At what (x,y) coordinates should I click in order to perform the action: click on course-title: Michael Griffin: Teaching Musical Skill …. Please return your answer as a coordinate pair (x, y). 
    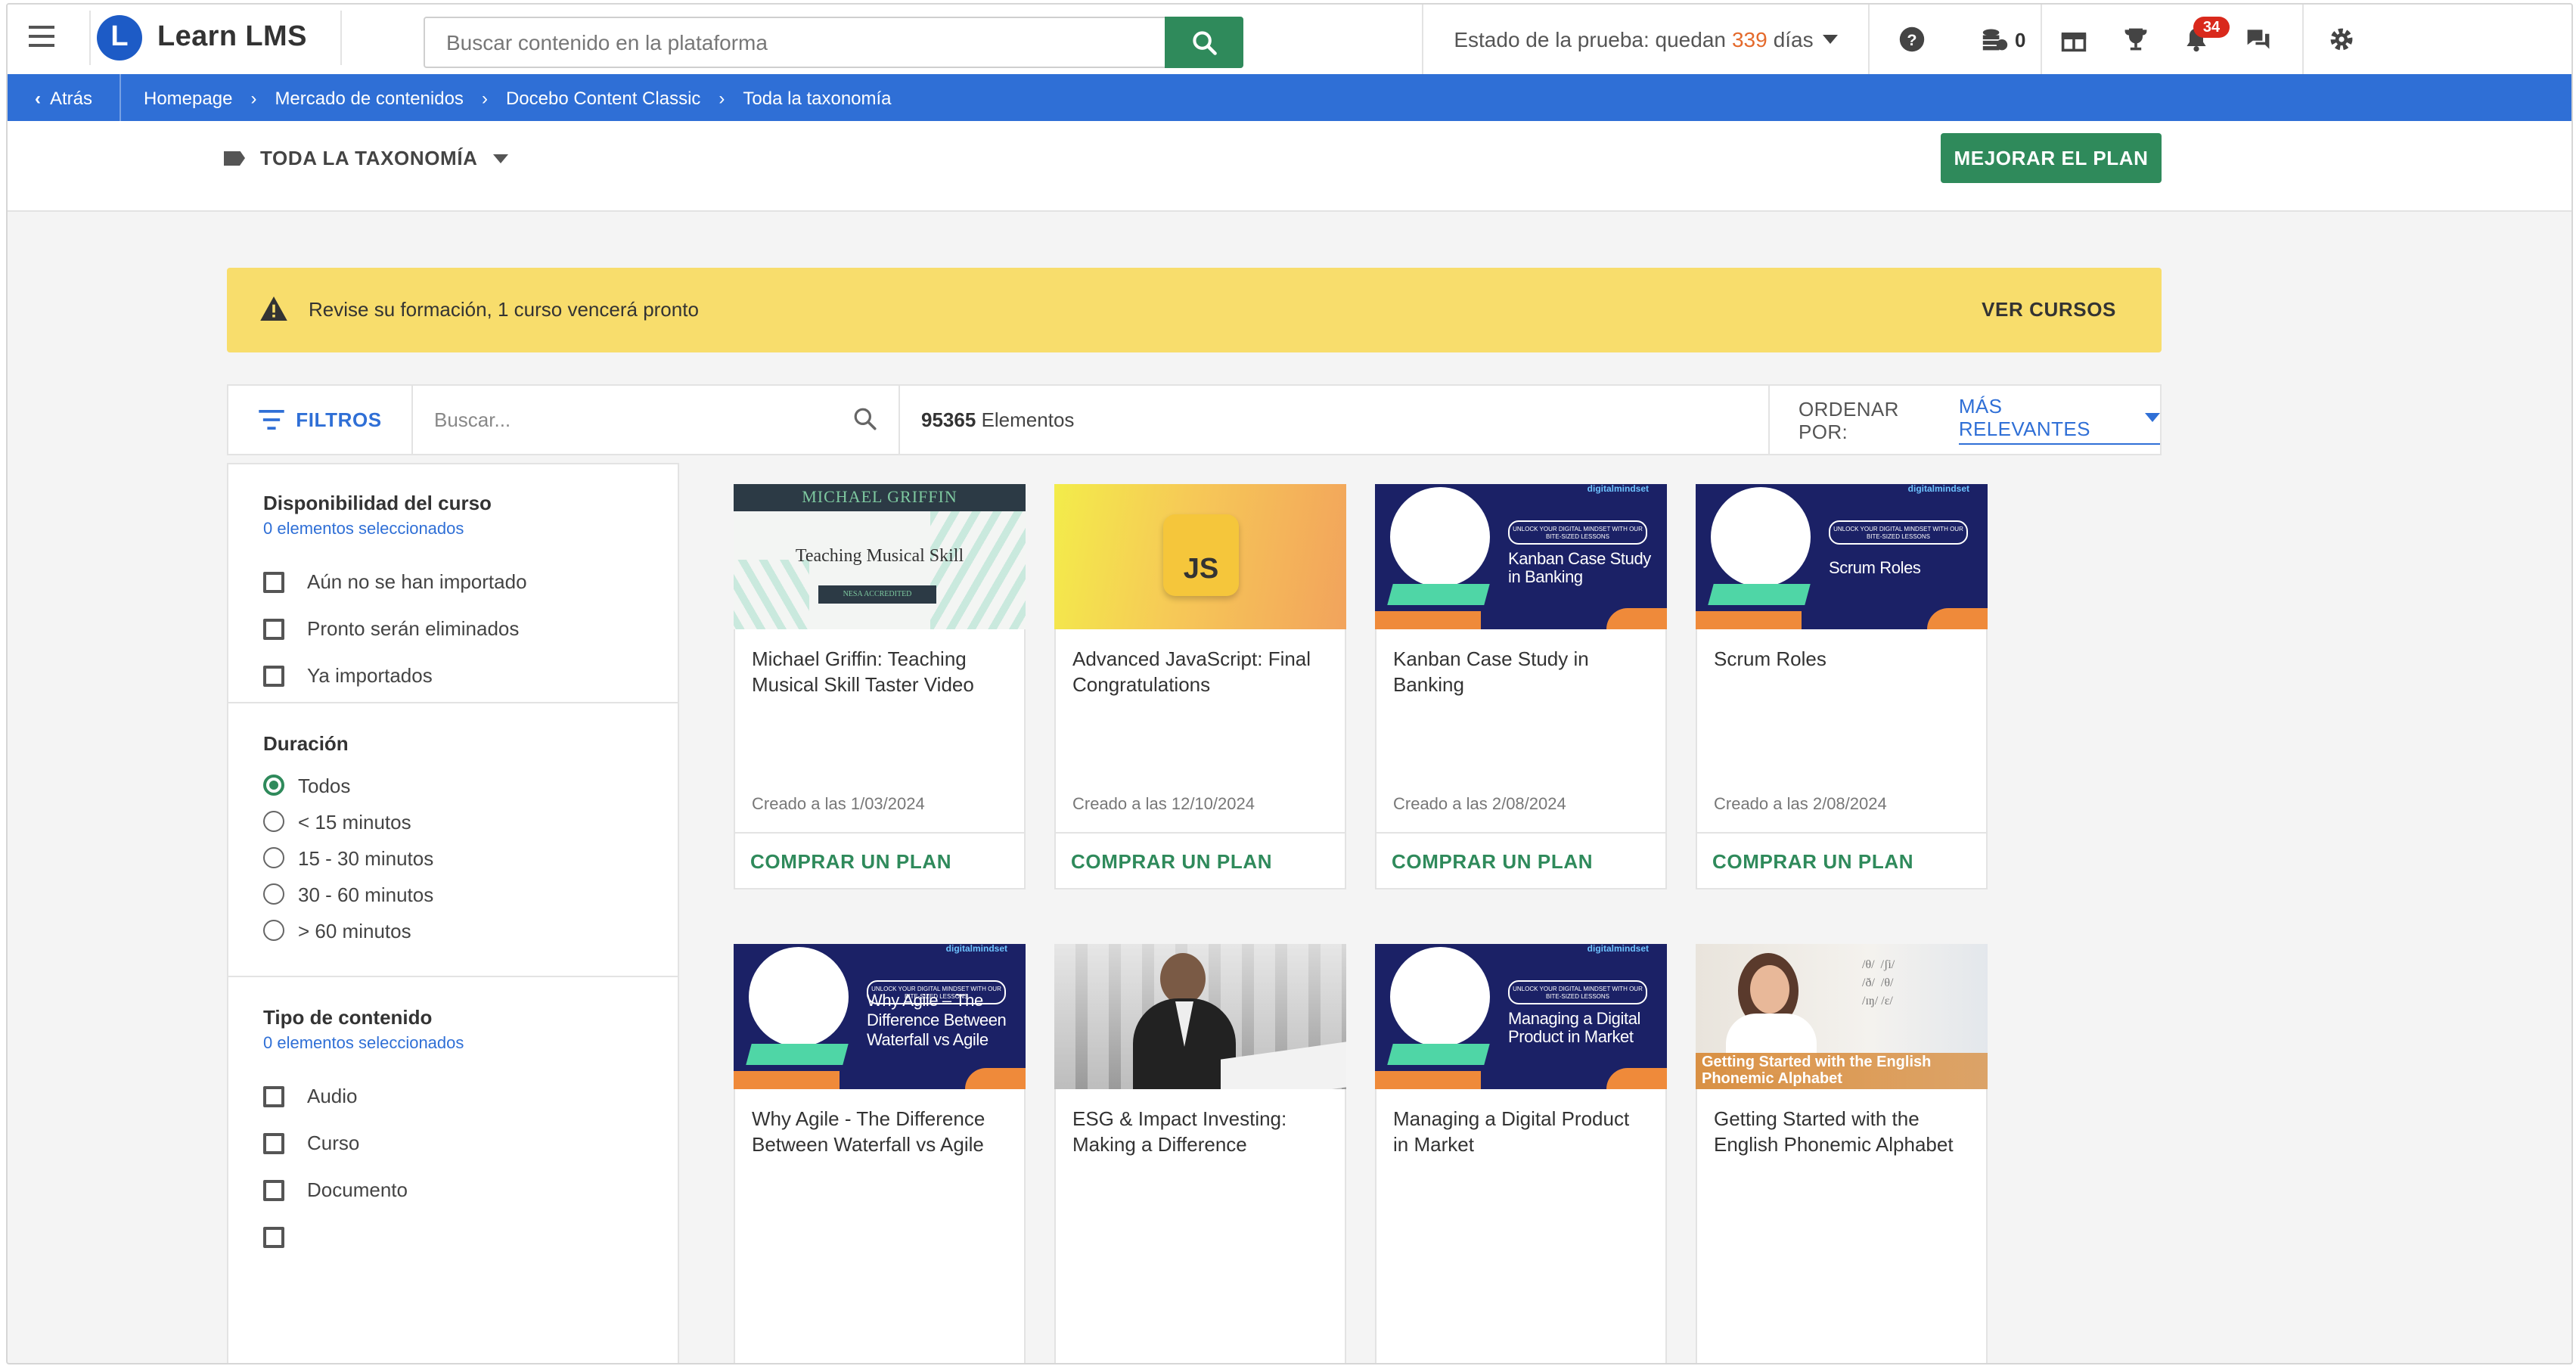
    Looking at the image, I should click on (879, 691).